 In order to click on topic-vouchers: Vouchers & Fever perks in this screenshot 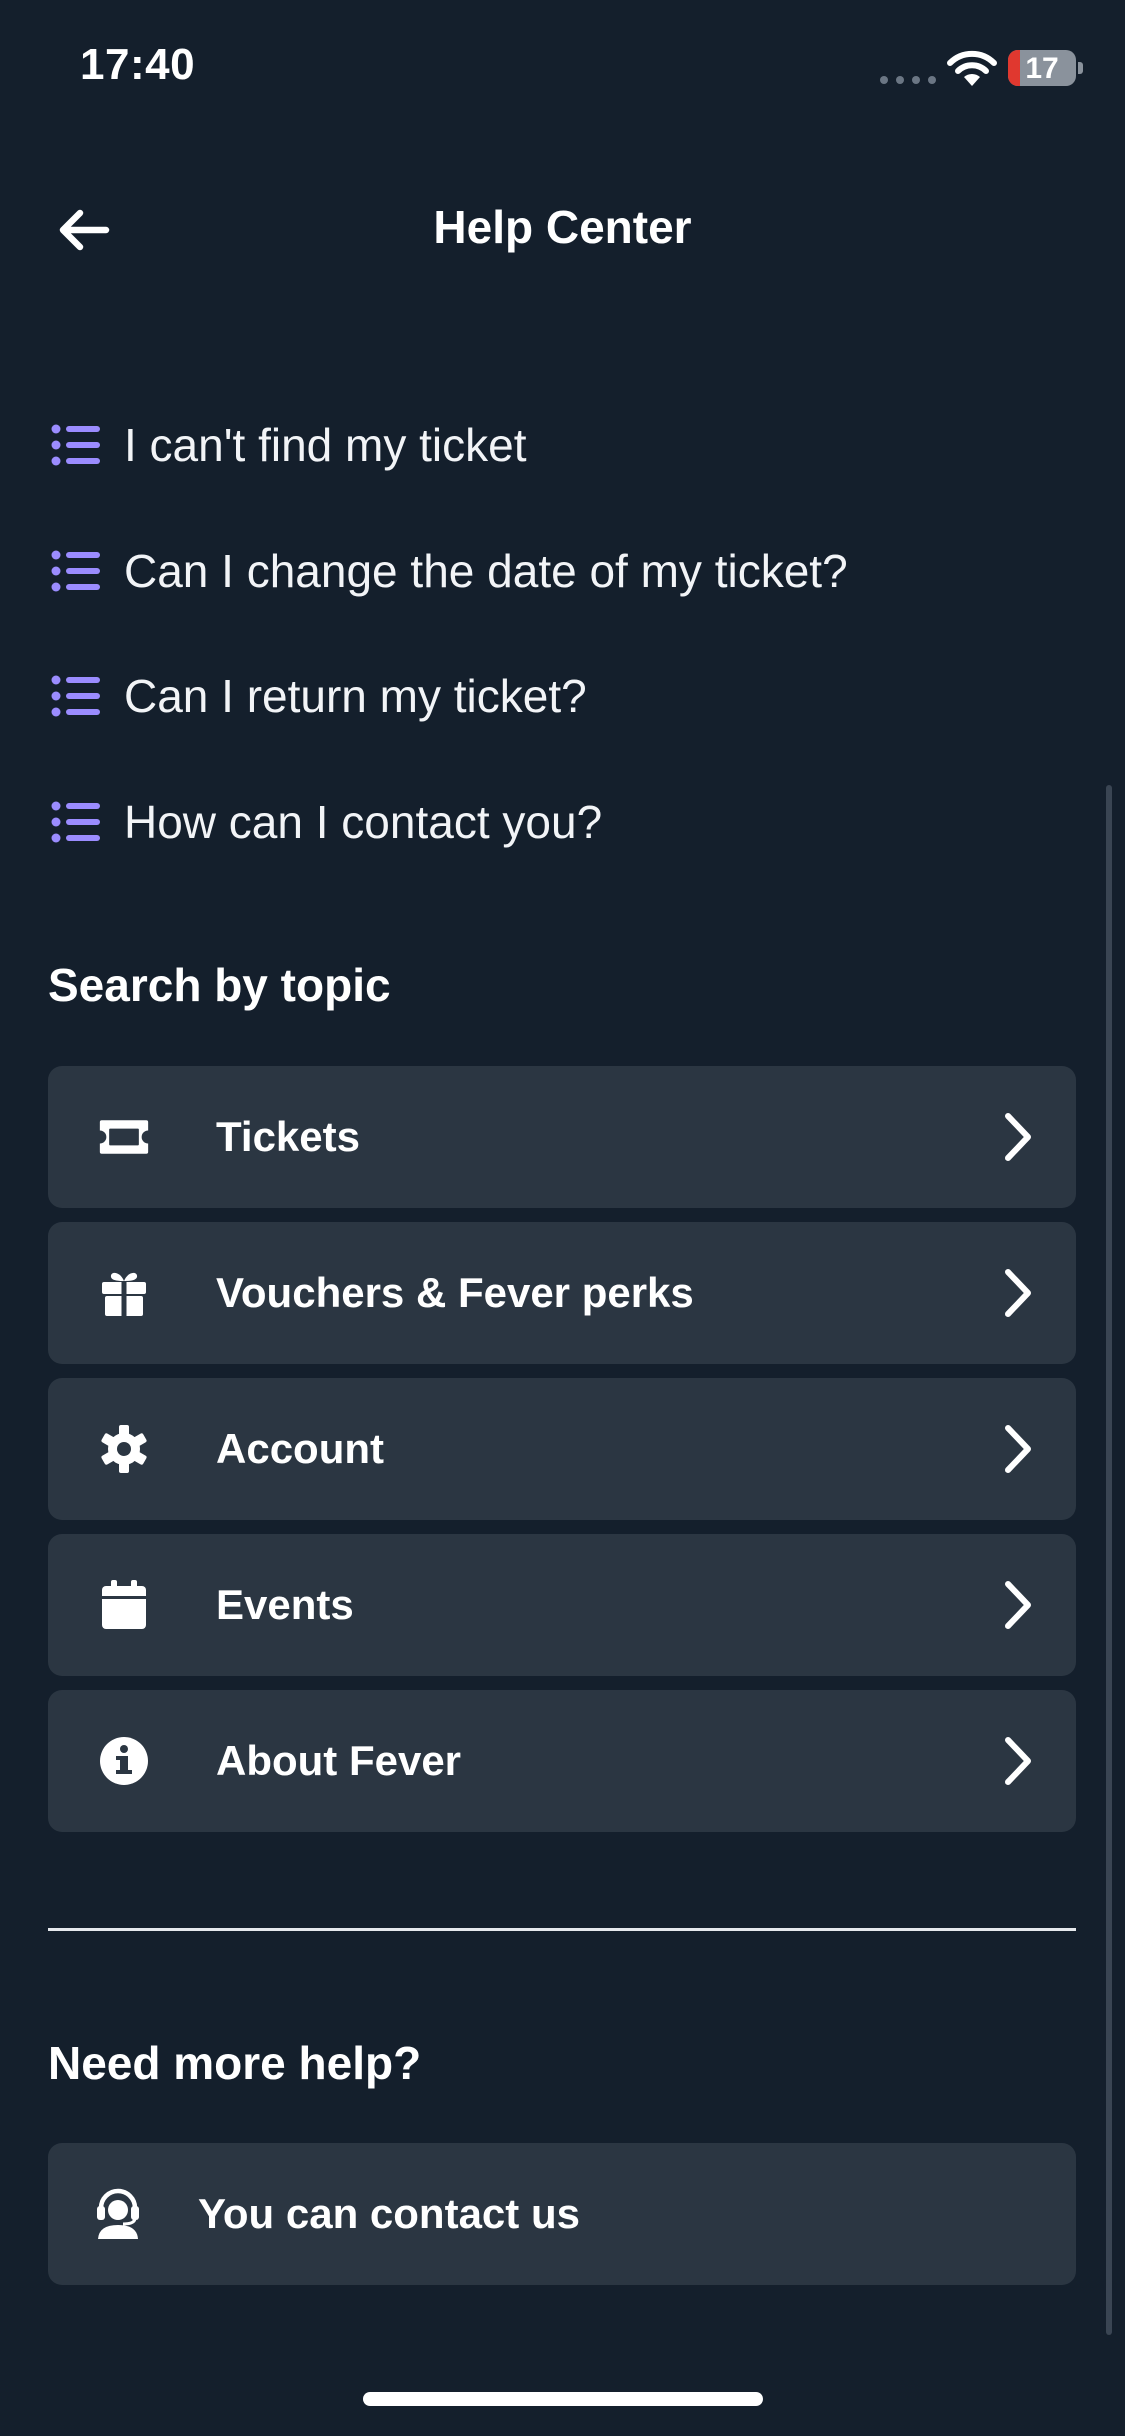, I will do `click(562, 1293)`.